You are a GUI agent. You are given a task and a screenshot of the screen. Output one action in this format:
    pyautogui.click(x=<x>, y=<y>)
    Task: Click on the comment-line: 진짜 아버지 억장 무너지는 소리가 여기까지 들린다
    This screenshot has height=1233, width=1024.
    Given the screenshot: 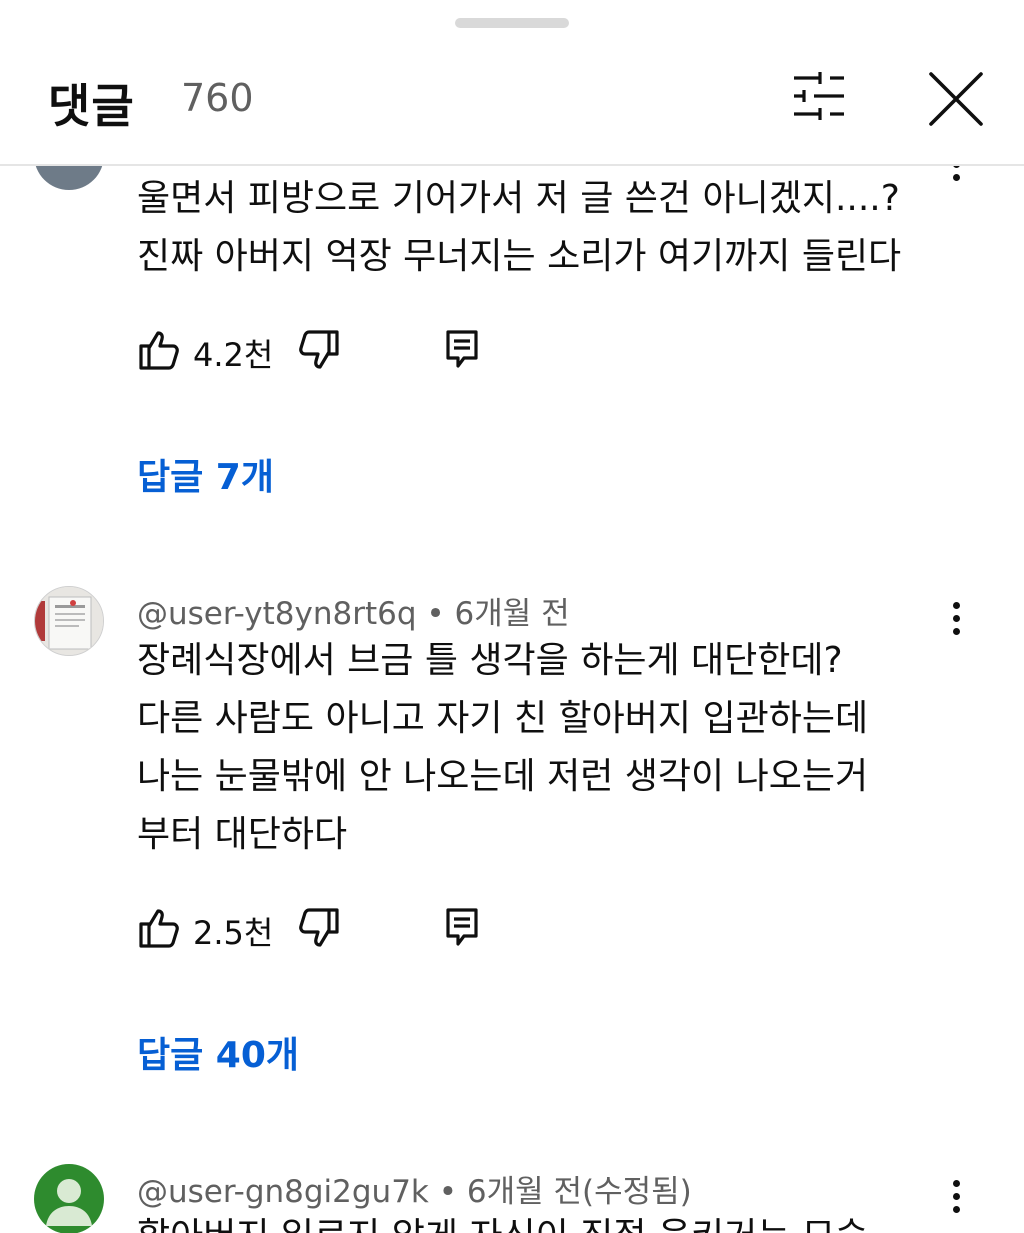 What is the action you would take?
    pyautogui.click(x=519, y=256)
    